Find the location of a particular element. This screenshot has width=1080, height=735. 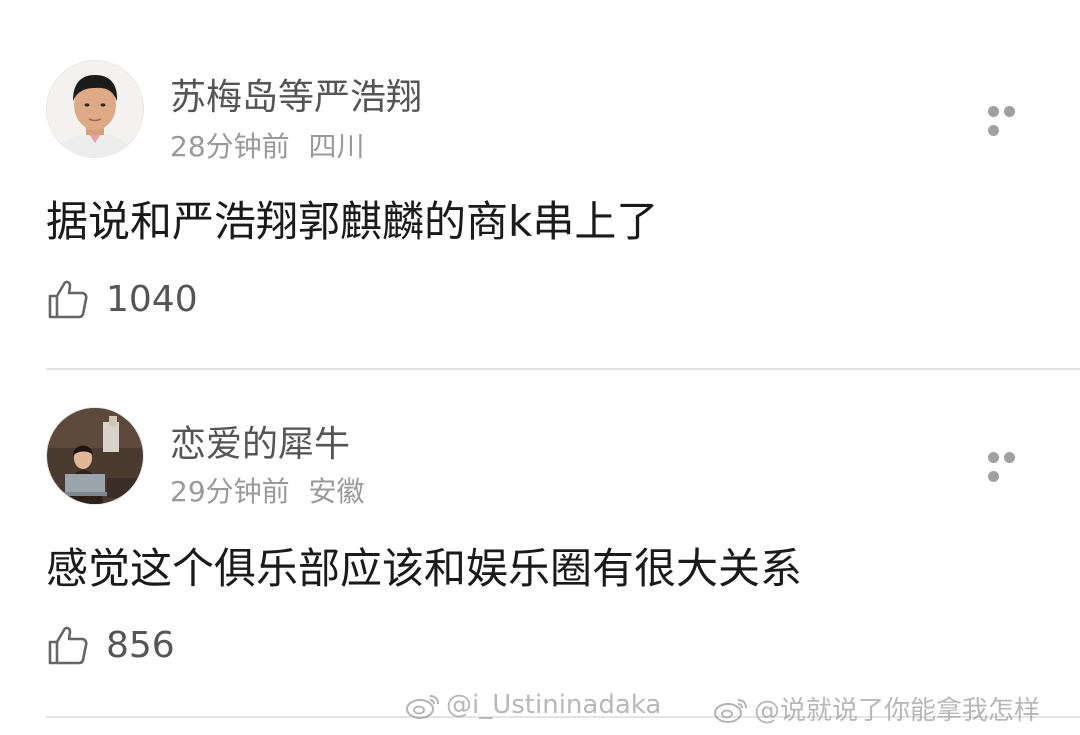

weibo-watermark: @i_Ustininadaka is located at coordinates (532, 705).